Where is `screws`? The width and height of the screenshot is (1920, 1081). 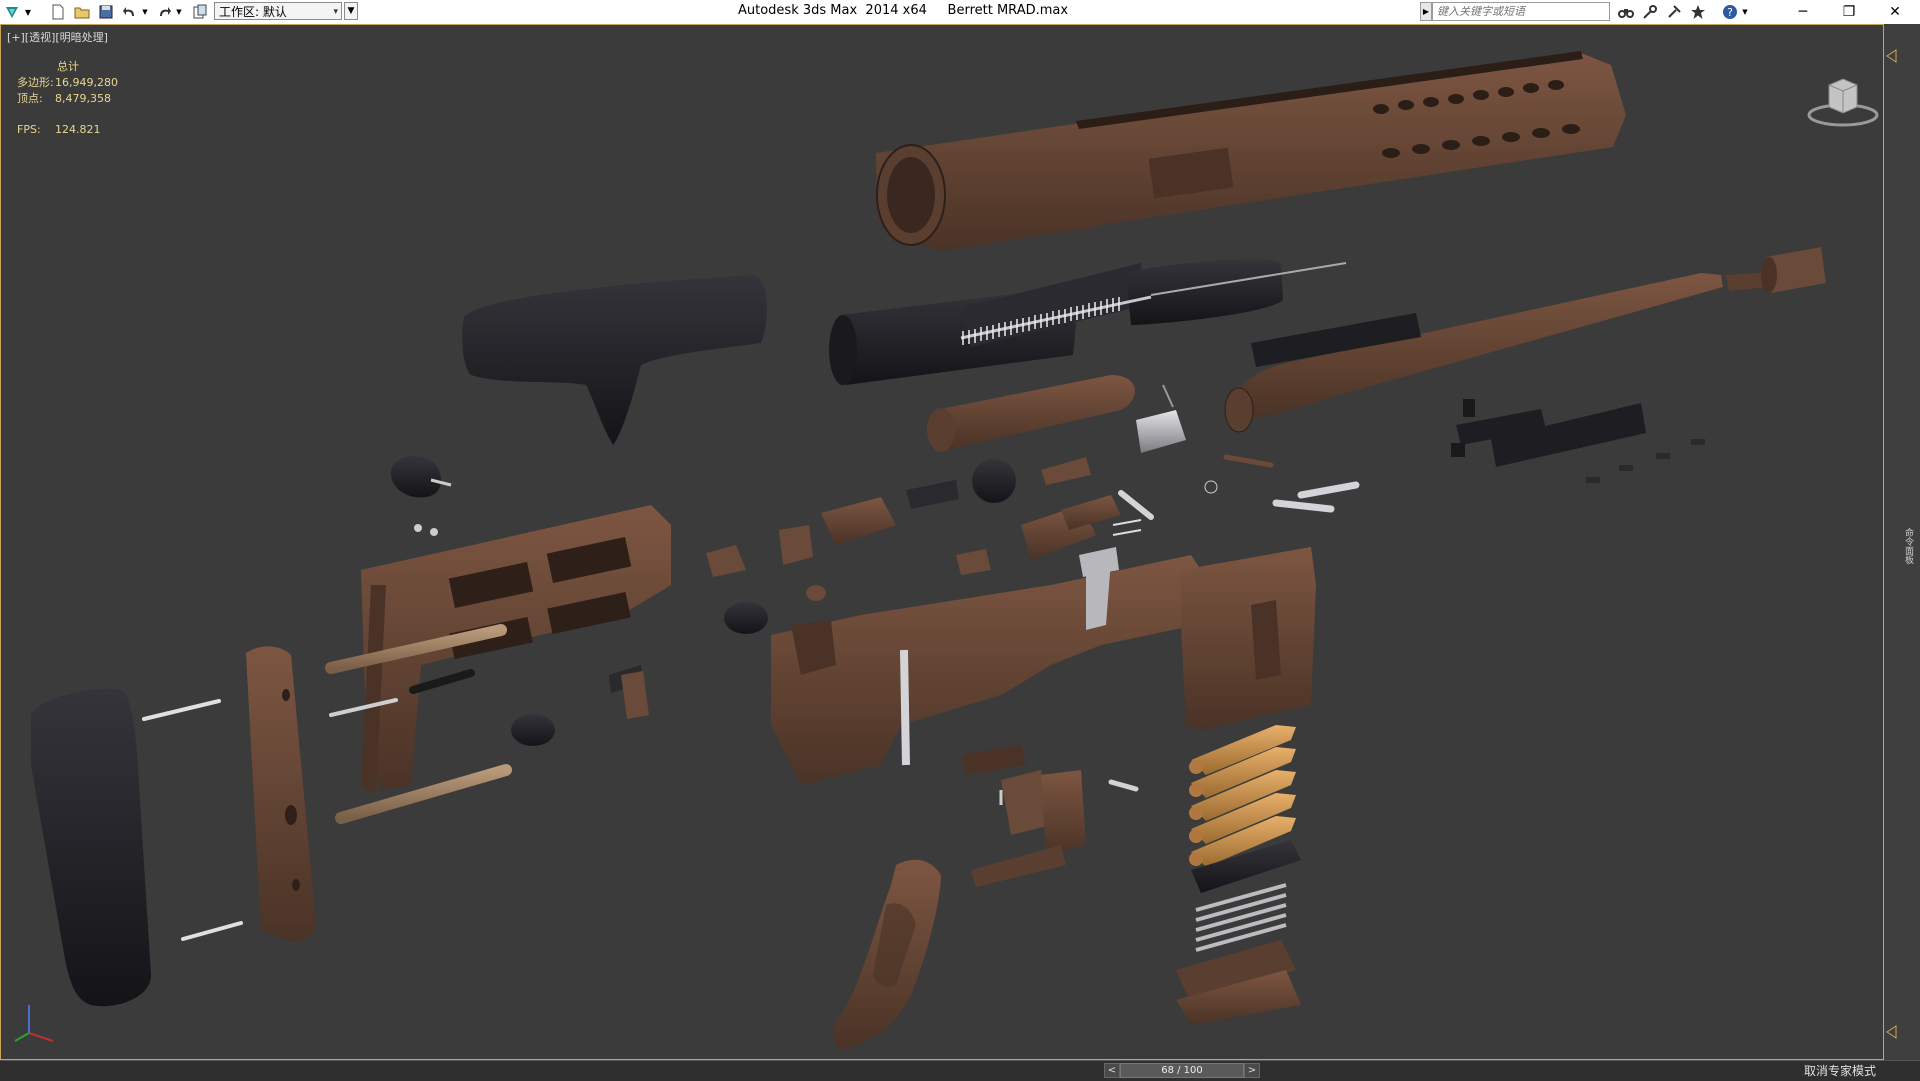
screws is located at coordinates (1645, 461).